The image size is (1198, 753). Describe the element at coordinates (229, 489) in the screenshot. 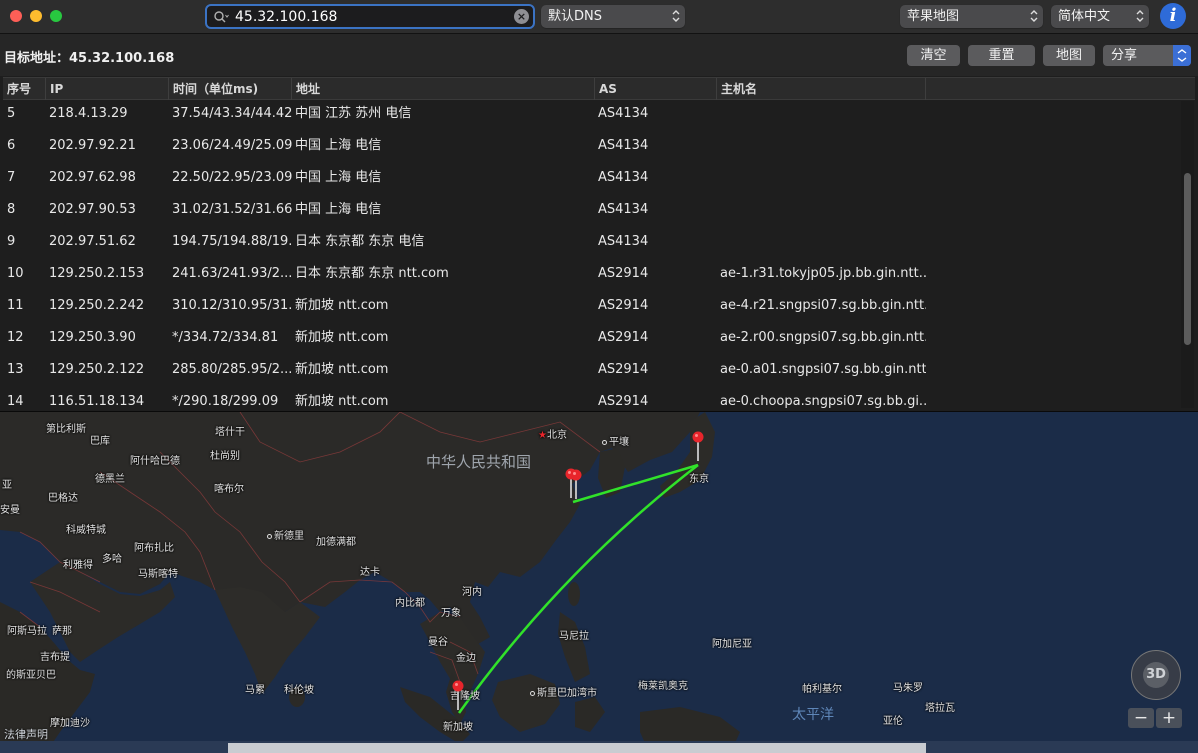

I see `map-label-kabul: 喀布尔` at that location.